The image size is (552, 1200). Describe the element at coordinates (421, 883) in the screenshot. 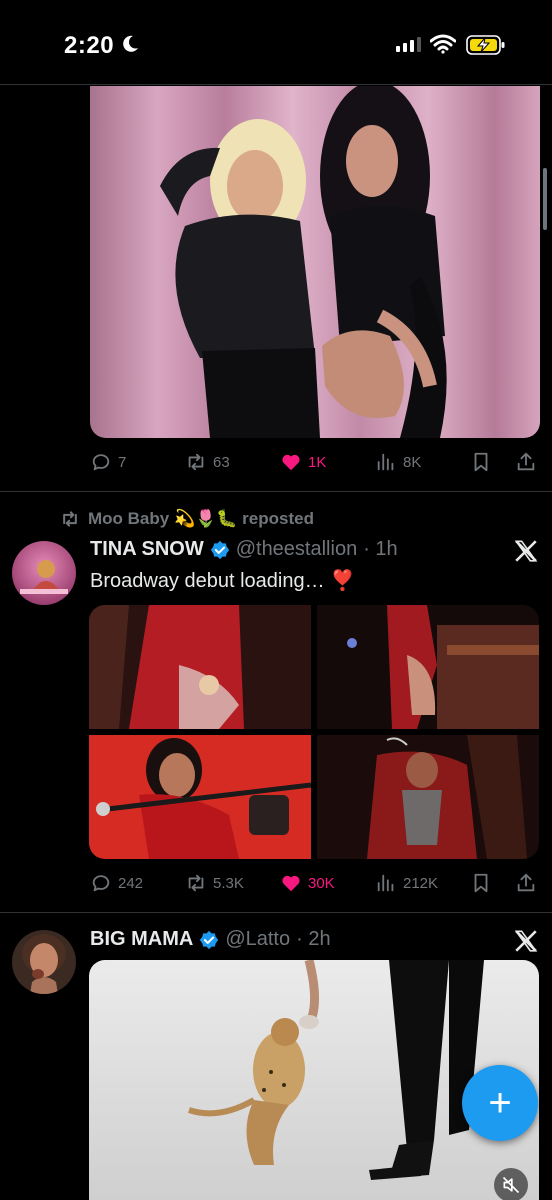

I see `views-count: 212K` at that location.